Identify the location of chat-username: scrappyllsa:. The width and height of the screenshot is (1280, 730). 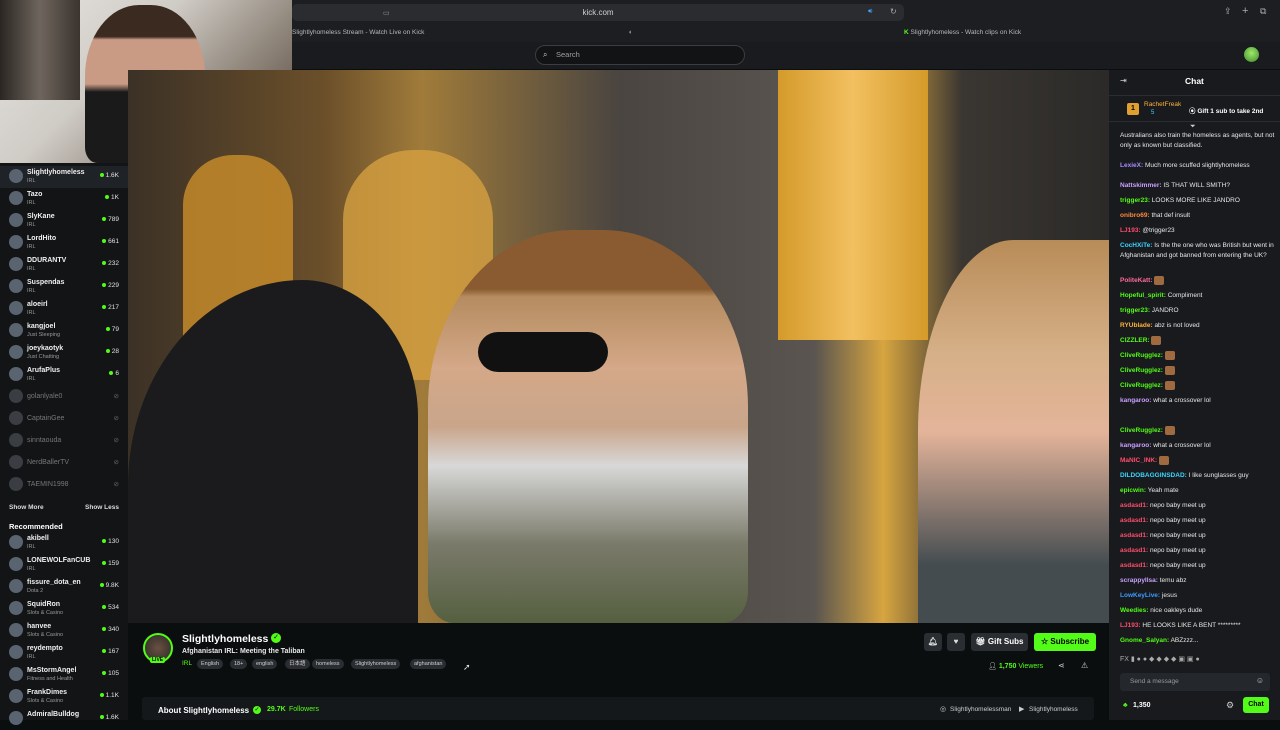
(1139, 580).